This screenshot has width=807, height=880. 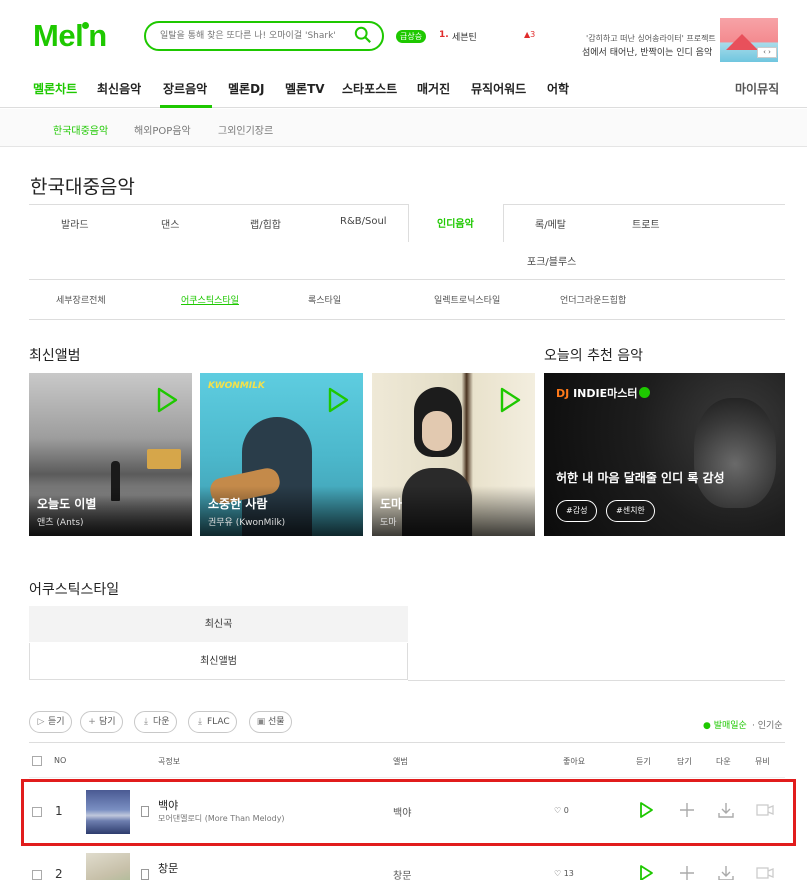 What do you see at coordinates (762, 761) in the screenshot?
I see `th-mv: 뮤비` at bounding box center [762, 761].